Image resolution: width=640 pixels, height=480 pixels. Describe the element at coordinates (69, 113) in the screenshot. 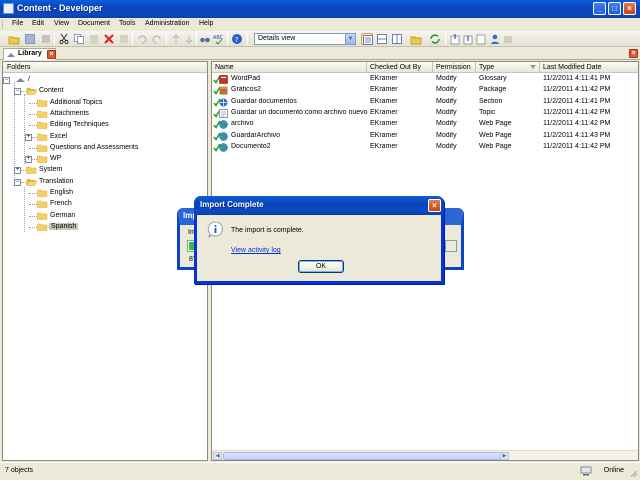

I see `tree-item-label: Attachments` at that location.